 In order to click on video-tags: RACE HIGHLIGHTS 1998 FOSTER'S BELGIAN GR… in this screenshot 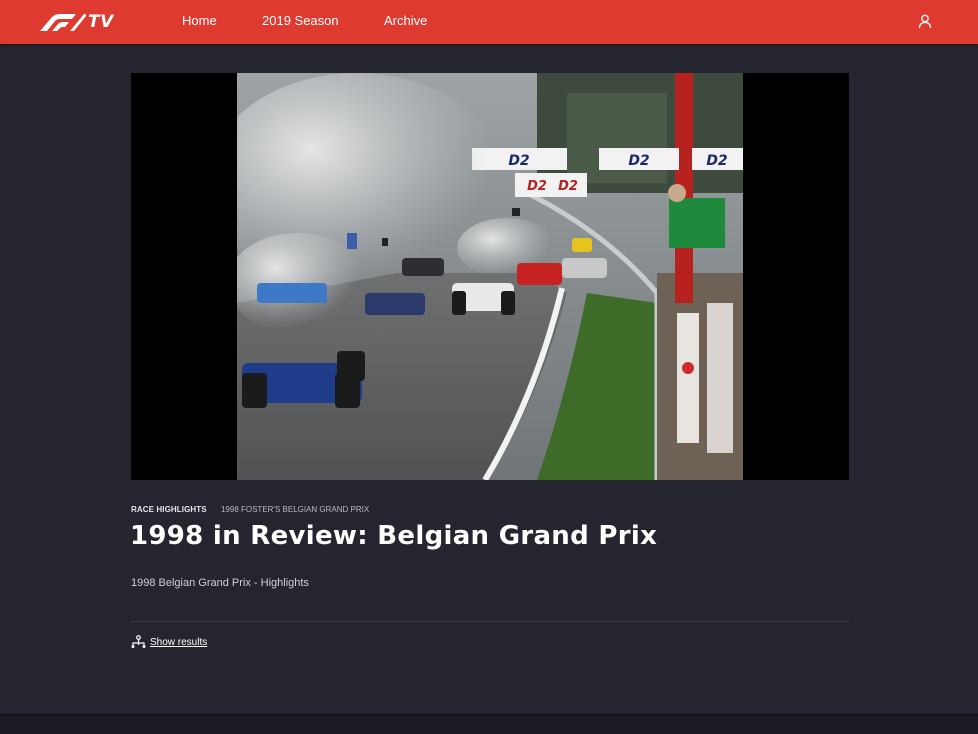, I will do `click(250, 509)`.